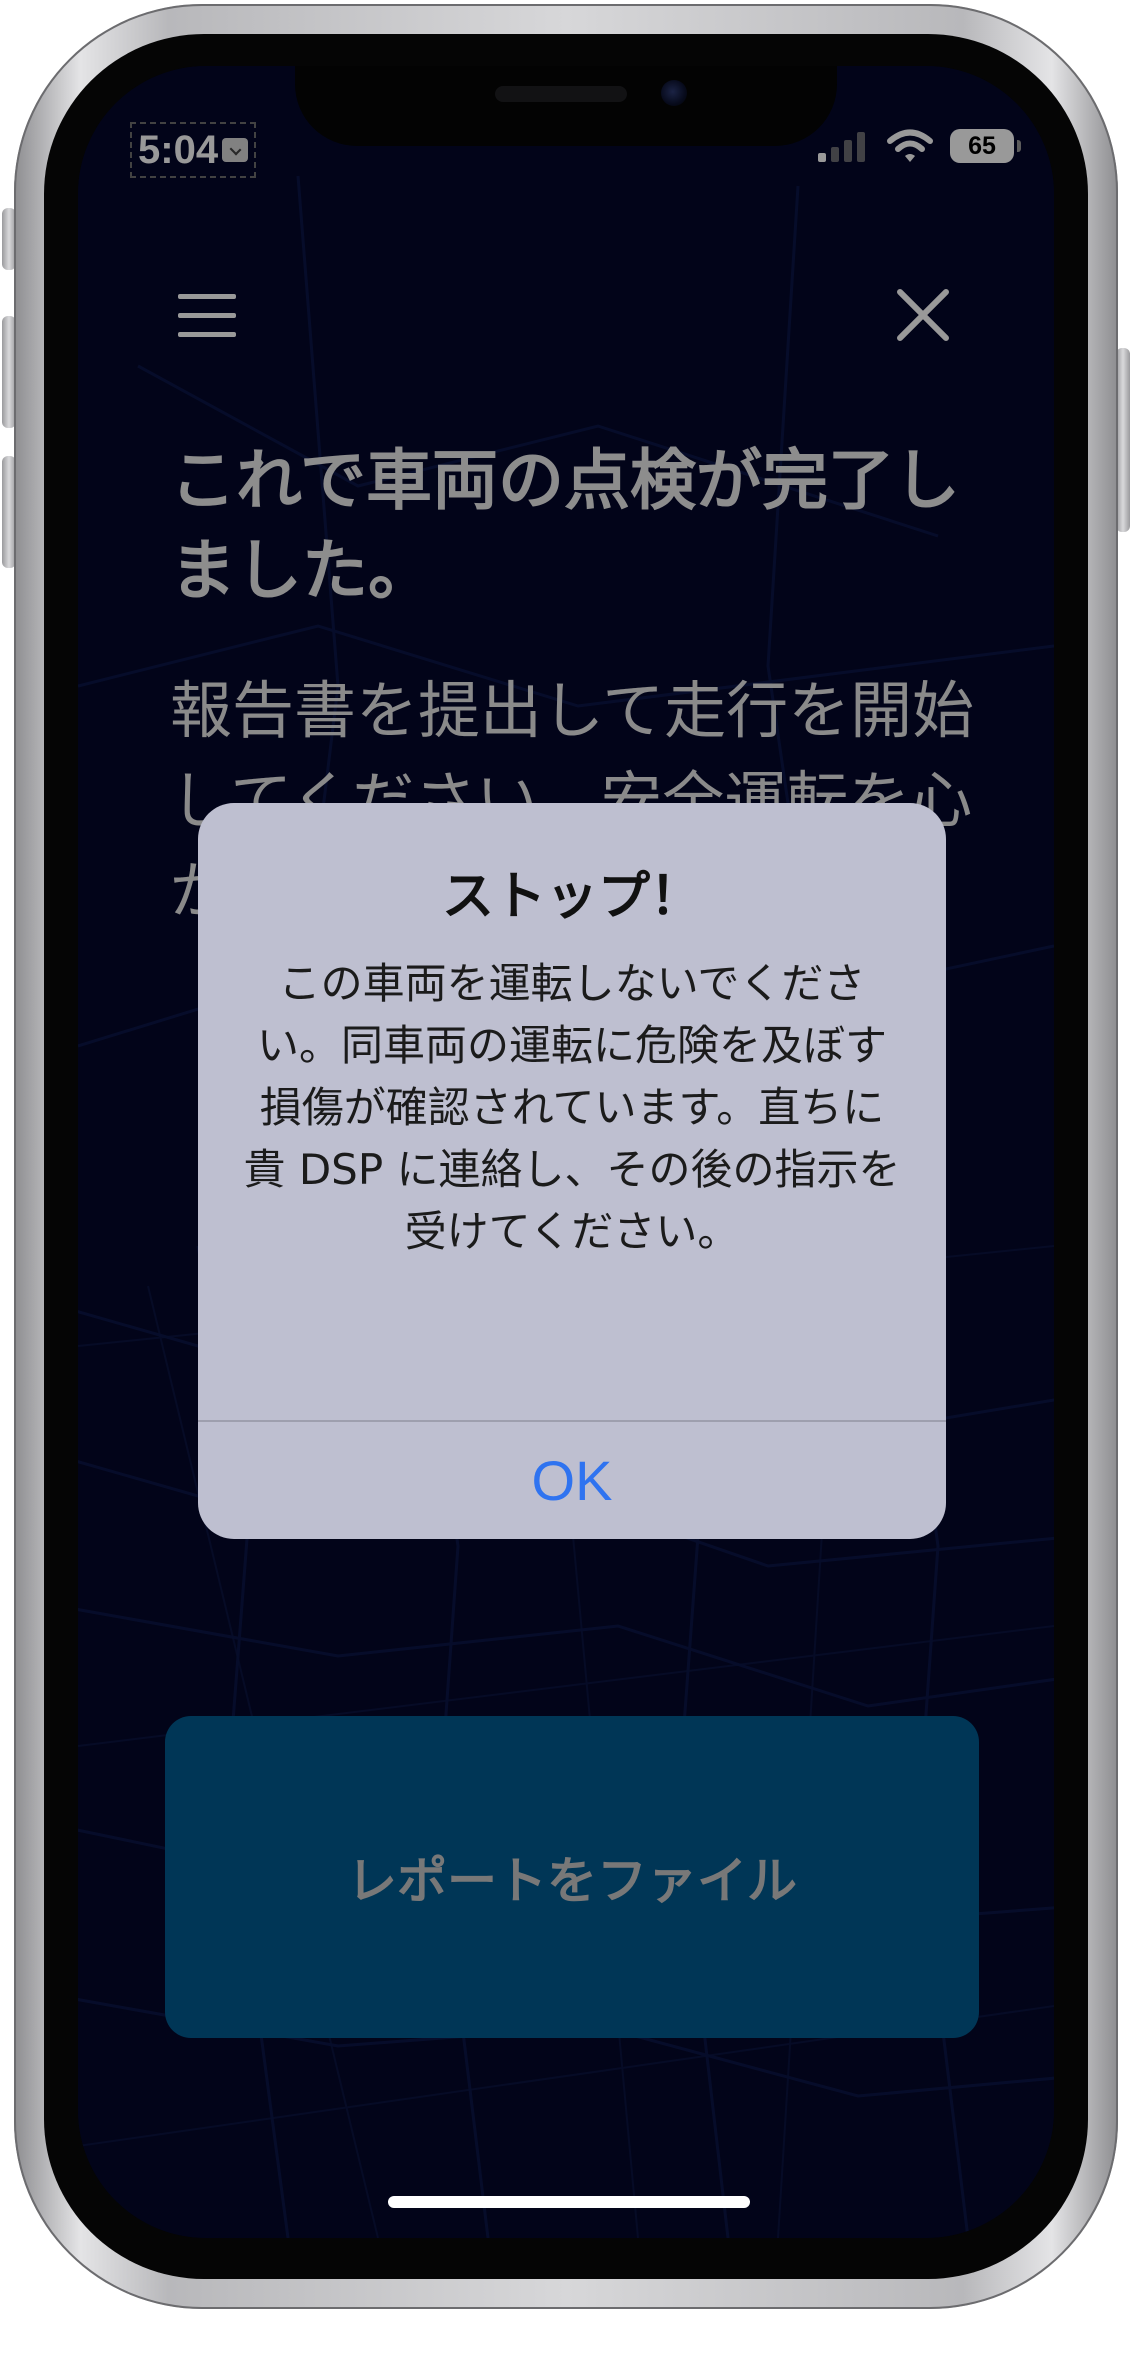  I want to click on side-power-button, so click(1123, 440).